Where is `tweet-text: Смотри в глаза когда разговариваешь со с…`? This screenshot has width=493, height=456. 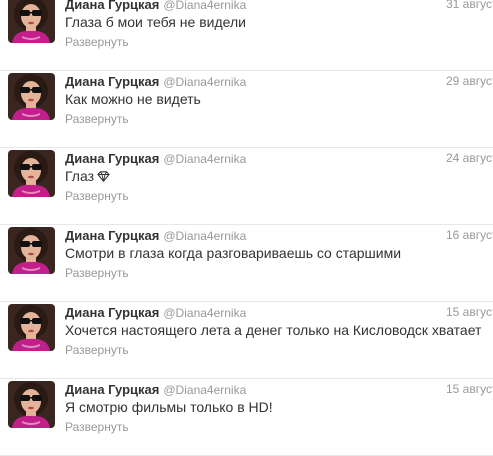 tweet-text: Смотри в глаза когда разговариваешь со с… is located at coordinates (233, 253).